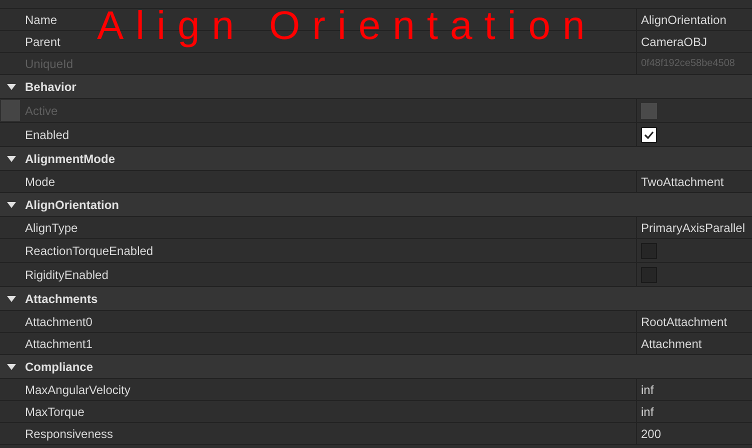 The image size is (752, 448). Describe the element at coordinates (376, 205) in the screenshot. I see `section-header: AlignOrientation` at that location.